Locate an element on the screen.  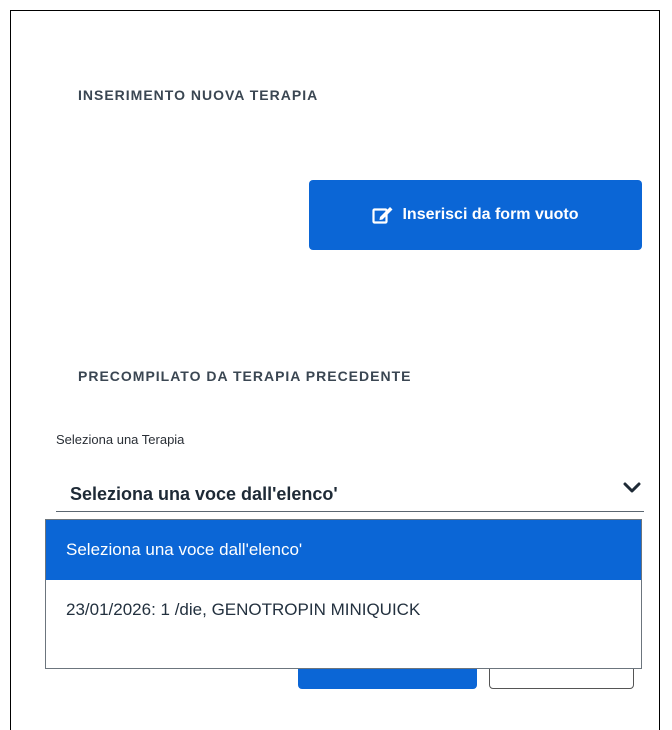
therapy-option-placeholder: Seleziona una voce dall'elenco' is located at coordinates (343, 550).